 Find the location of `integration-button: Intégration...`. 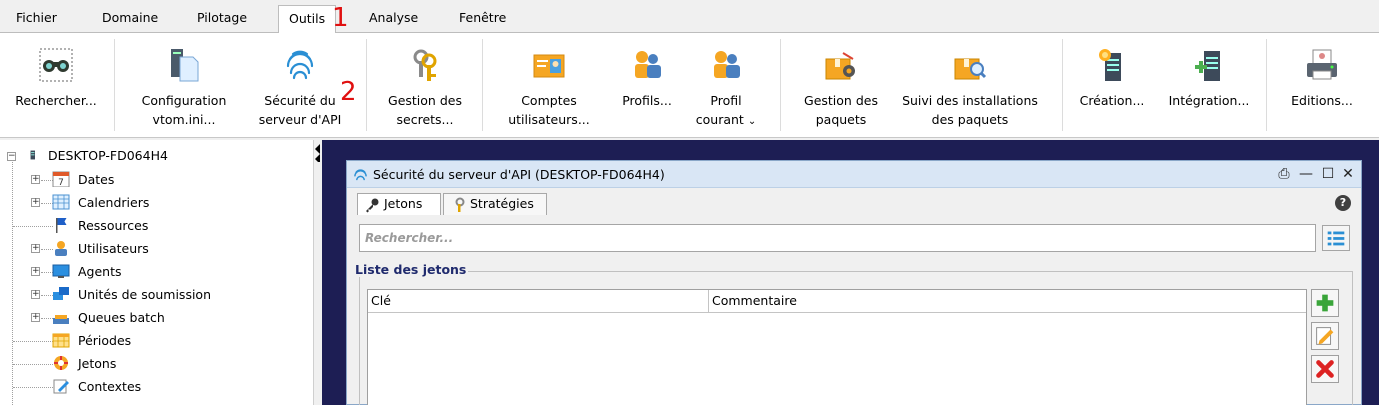

integration-button: Intégration... is located at coordinates (1209, 83).